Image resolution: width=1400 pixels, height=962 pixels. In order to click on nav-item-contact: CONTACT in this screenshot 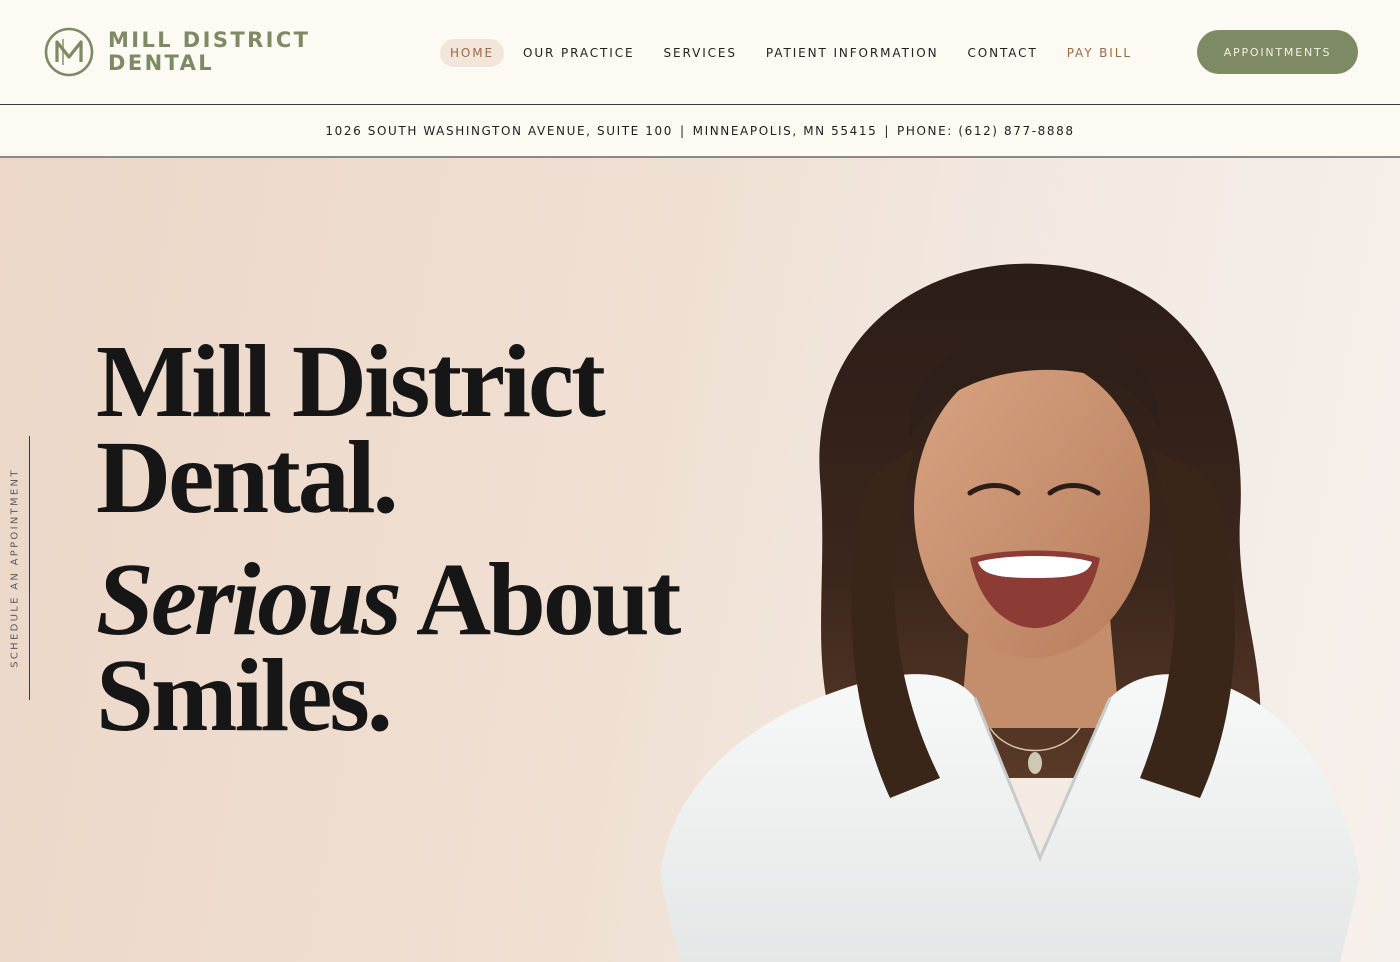, I will do `click(1002, 53)`.